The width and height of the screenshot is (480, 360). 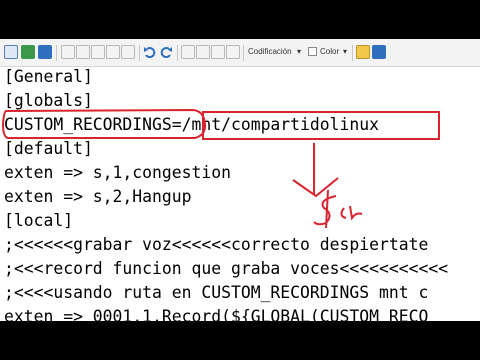 What do you see at coordinates (104, 123) in the screenshot?
I see `variable-circle-annotation` at bounding box center [104, 123].